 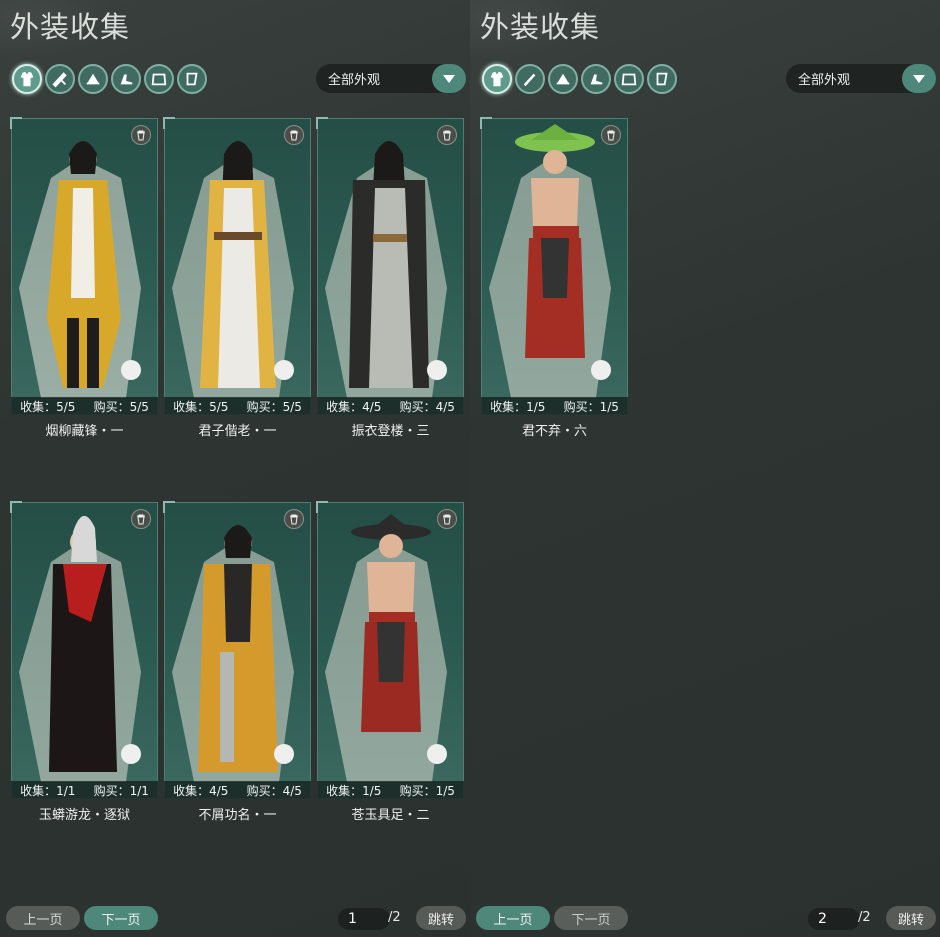 I want to click on outfit-card: 收集：4/5 购买：4/5 振衣登楼・三, so click(x=390, y=278).